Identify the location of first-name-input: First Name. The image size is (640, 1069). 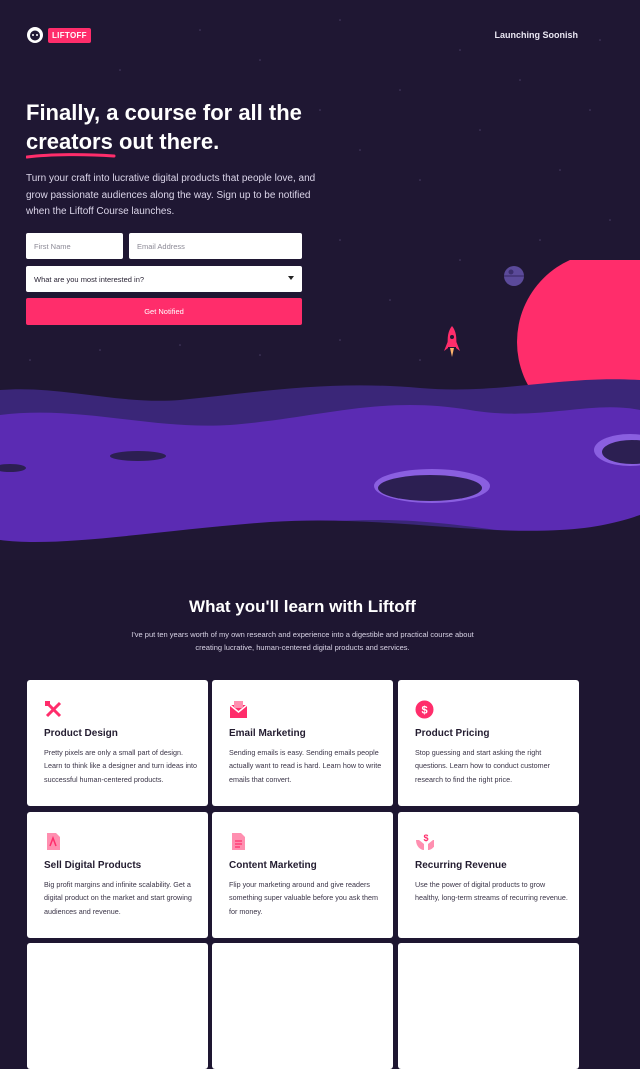
(74, 246).